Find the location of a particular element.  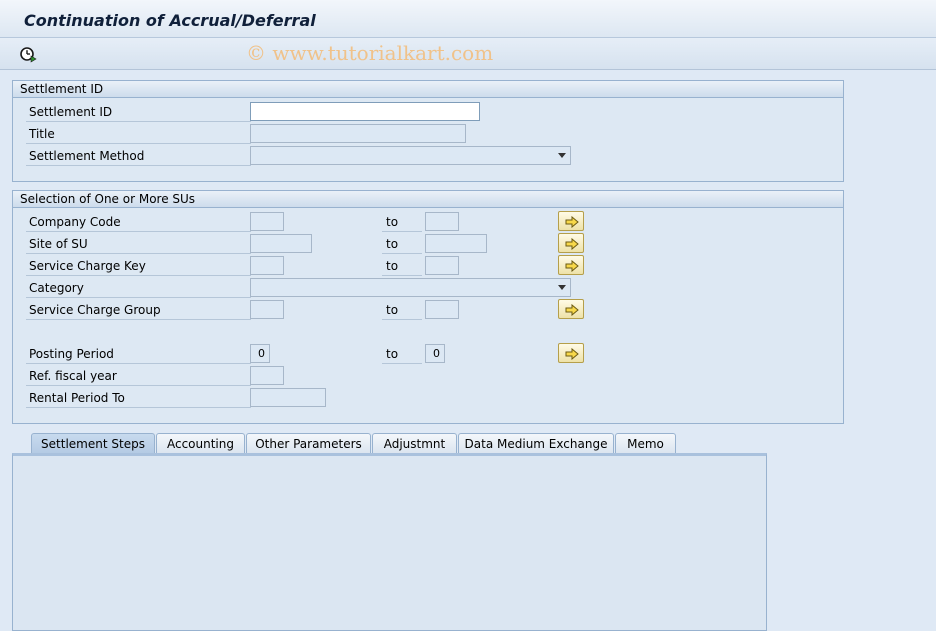

service-charge-group-from-input is located at coordinates (267, 309).